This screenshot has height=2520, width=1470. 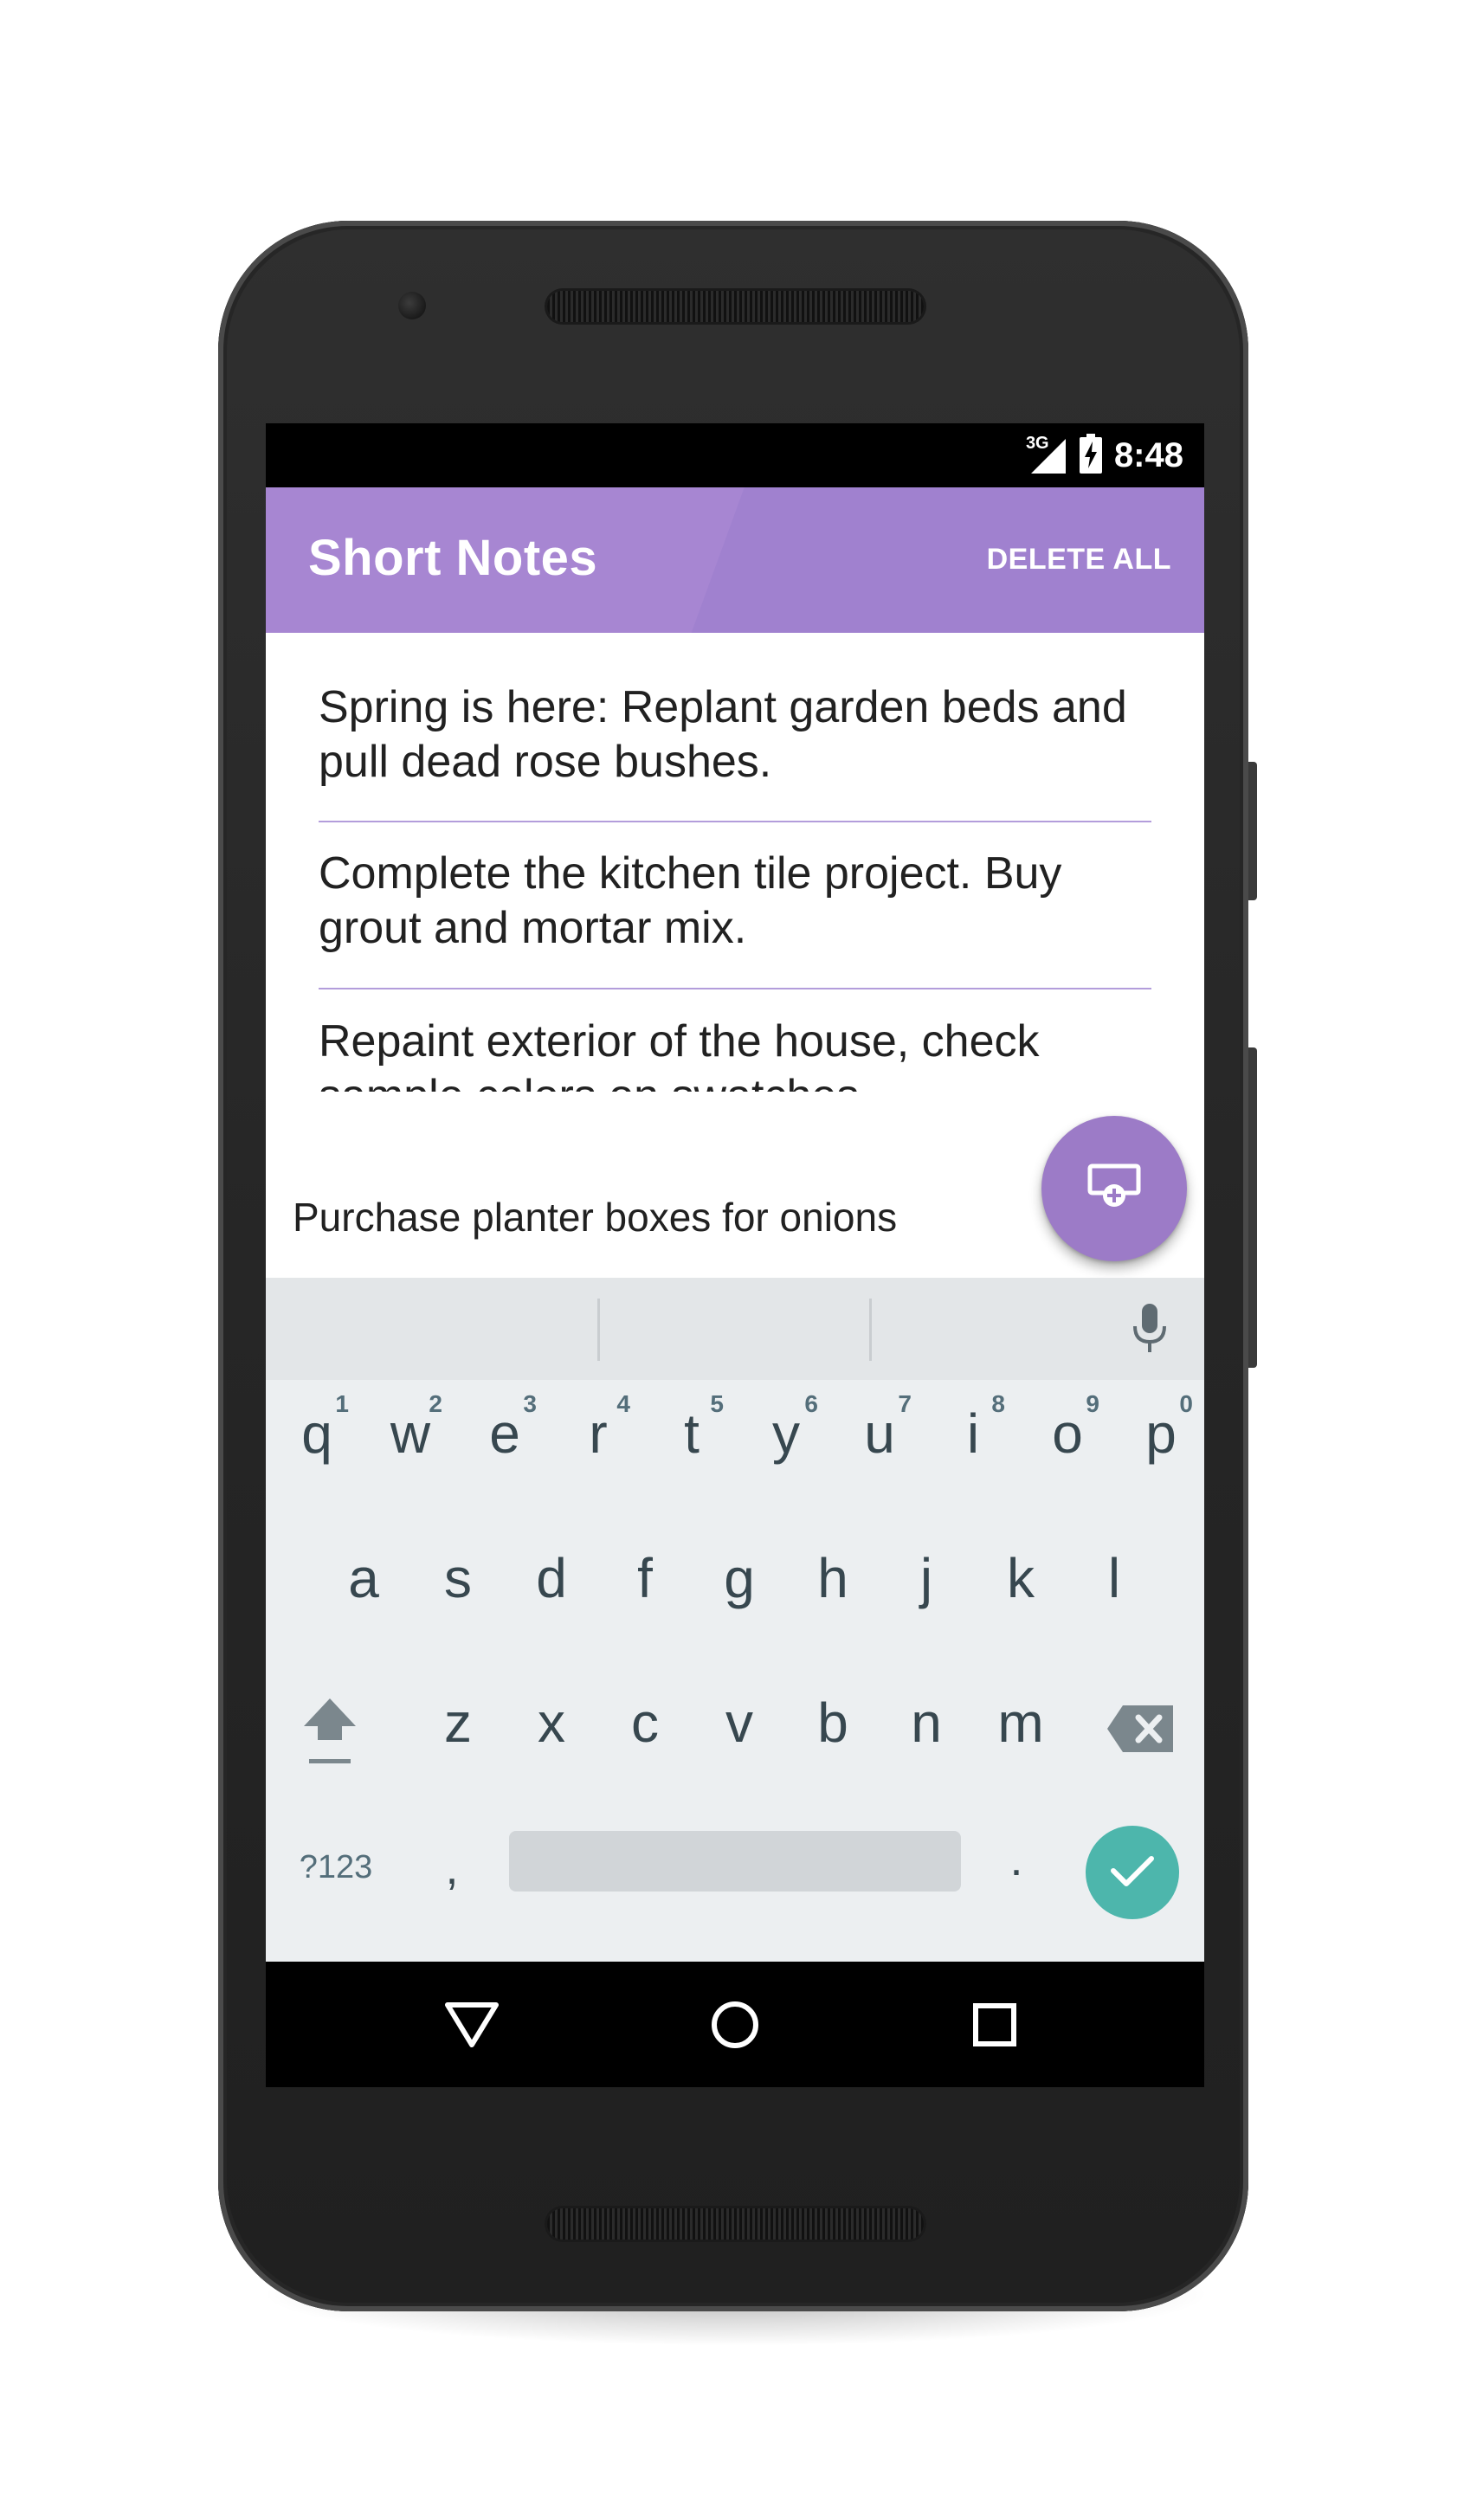 I want to click on battery-icon, so click(x=1090, y=455).